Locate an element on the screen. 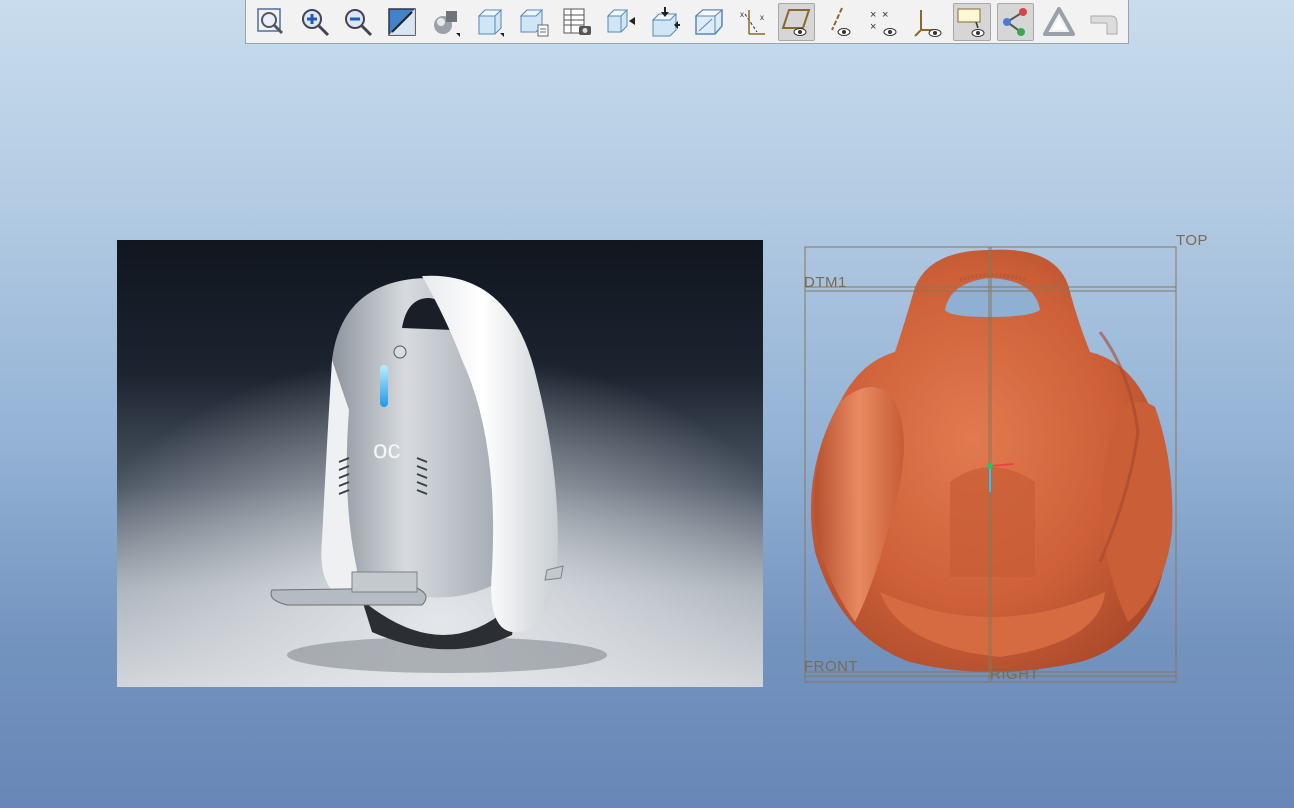  annotation-toggle-icon is located at coordinates (971, 22).